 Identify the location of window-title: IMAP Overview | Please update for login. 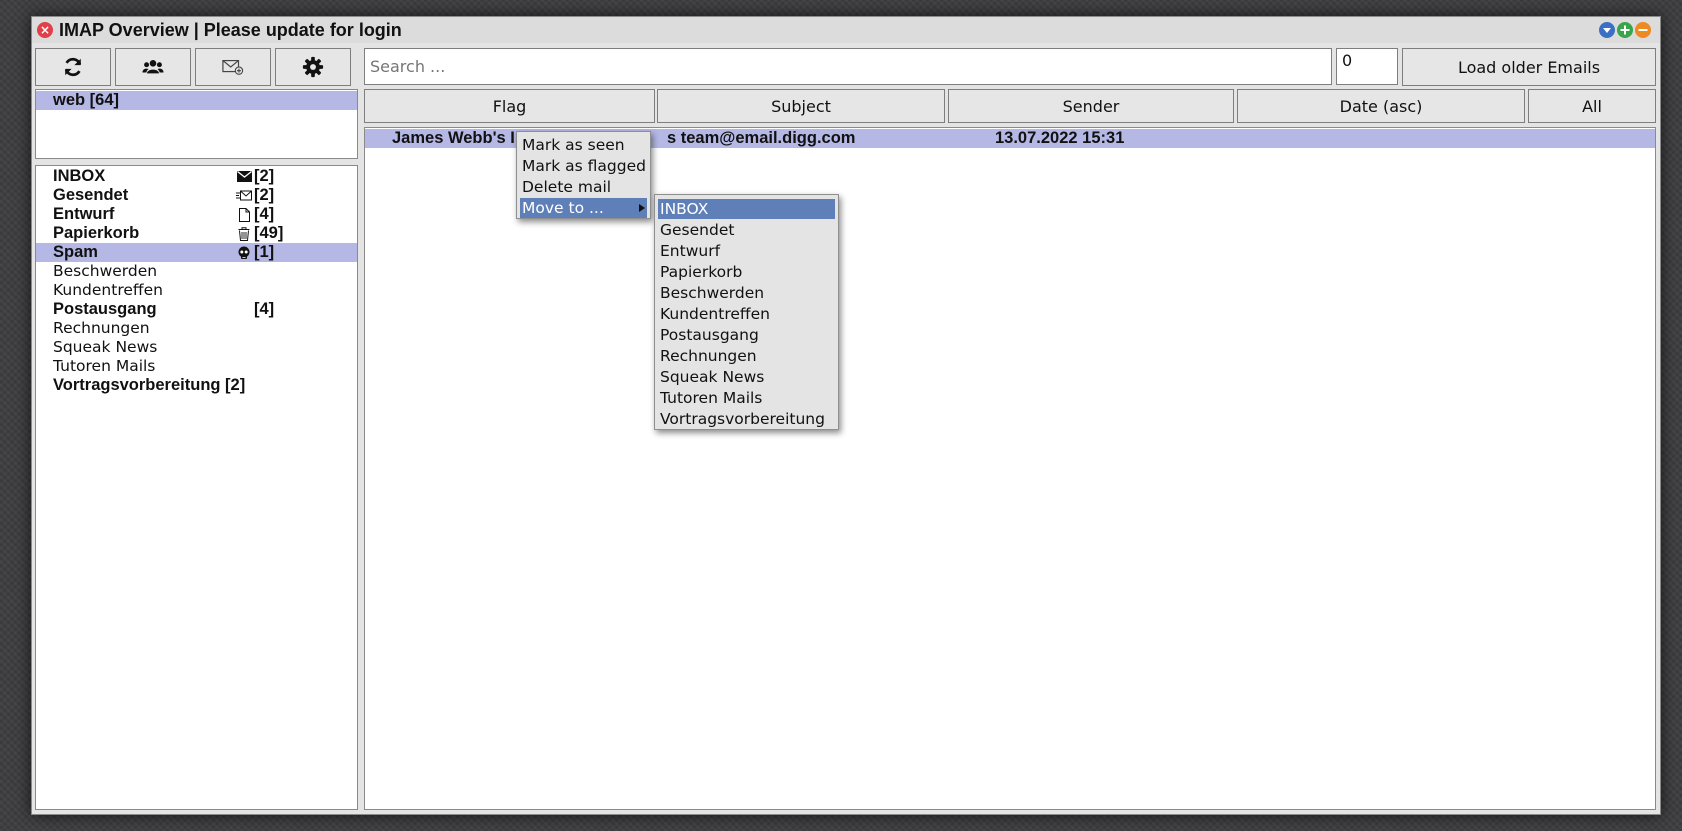
(230, 30).